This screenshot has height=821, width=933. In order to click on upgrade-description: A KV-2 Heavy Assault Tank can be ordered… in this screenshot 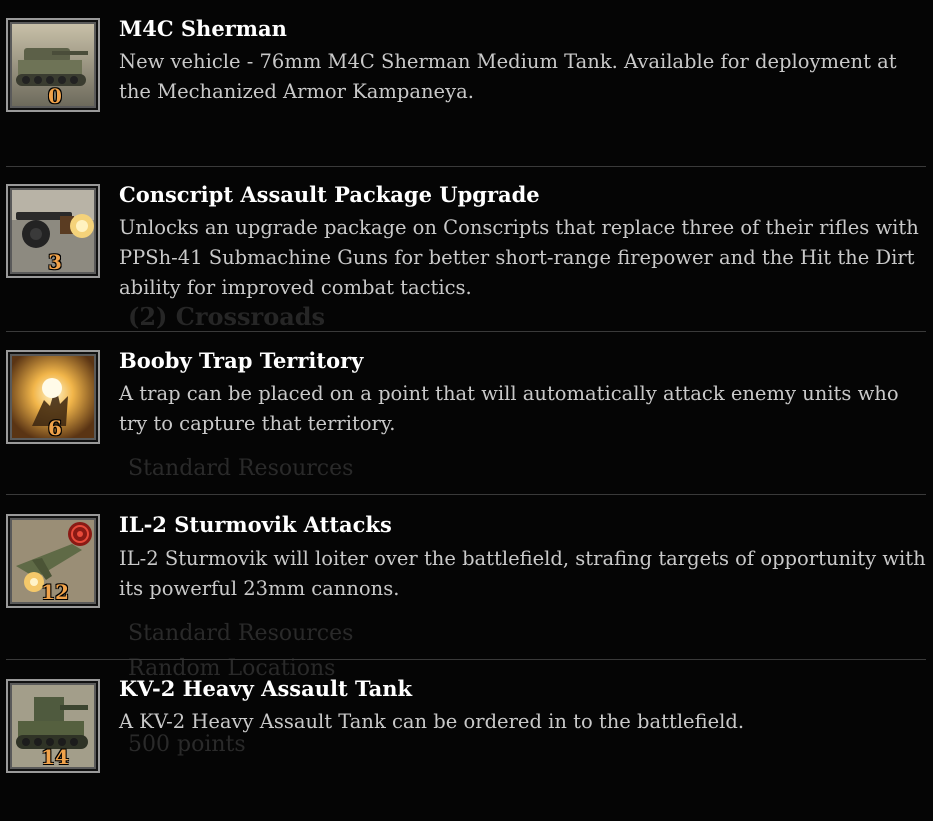, I will do `click(432, 721)`.